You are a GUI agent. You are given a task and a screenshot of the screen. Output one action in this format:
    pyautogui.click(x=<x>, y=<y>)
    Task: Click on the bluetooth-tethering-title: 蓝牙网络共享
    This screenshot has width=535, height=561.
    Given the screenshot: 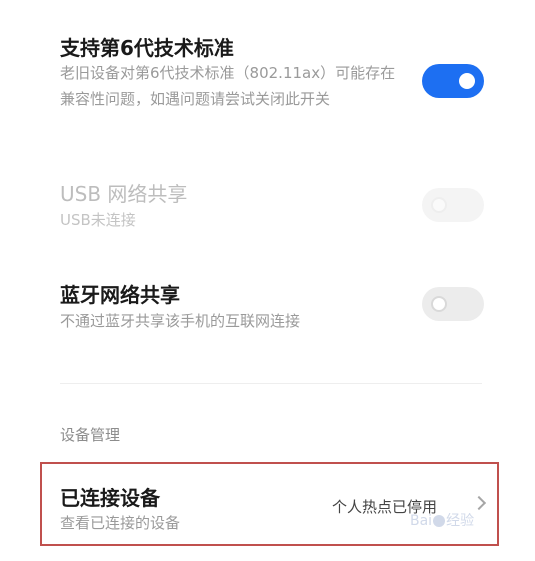 What is the action you would take?
    pyautogui.click(x=120, y=295)
    